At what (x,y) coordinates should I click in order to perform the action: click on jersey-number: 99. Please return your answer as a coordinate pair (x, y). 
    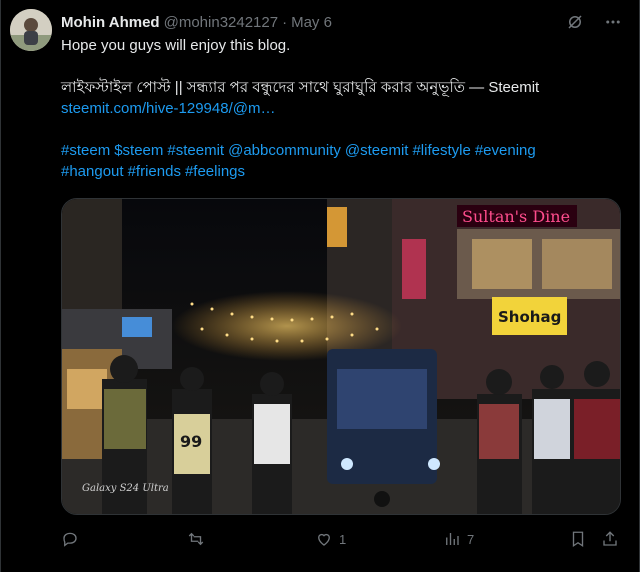
    Looking at the image, I should click on (191, 441).